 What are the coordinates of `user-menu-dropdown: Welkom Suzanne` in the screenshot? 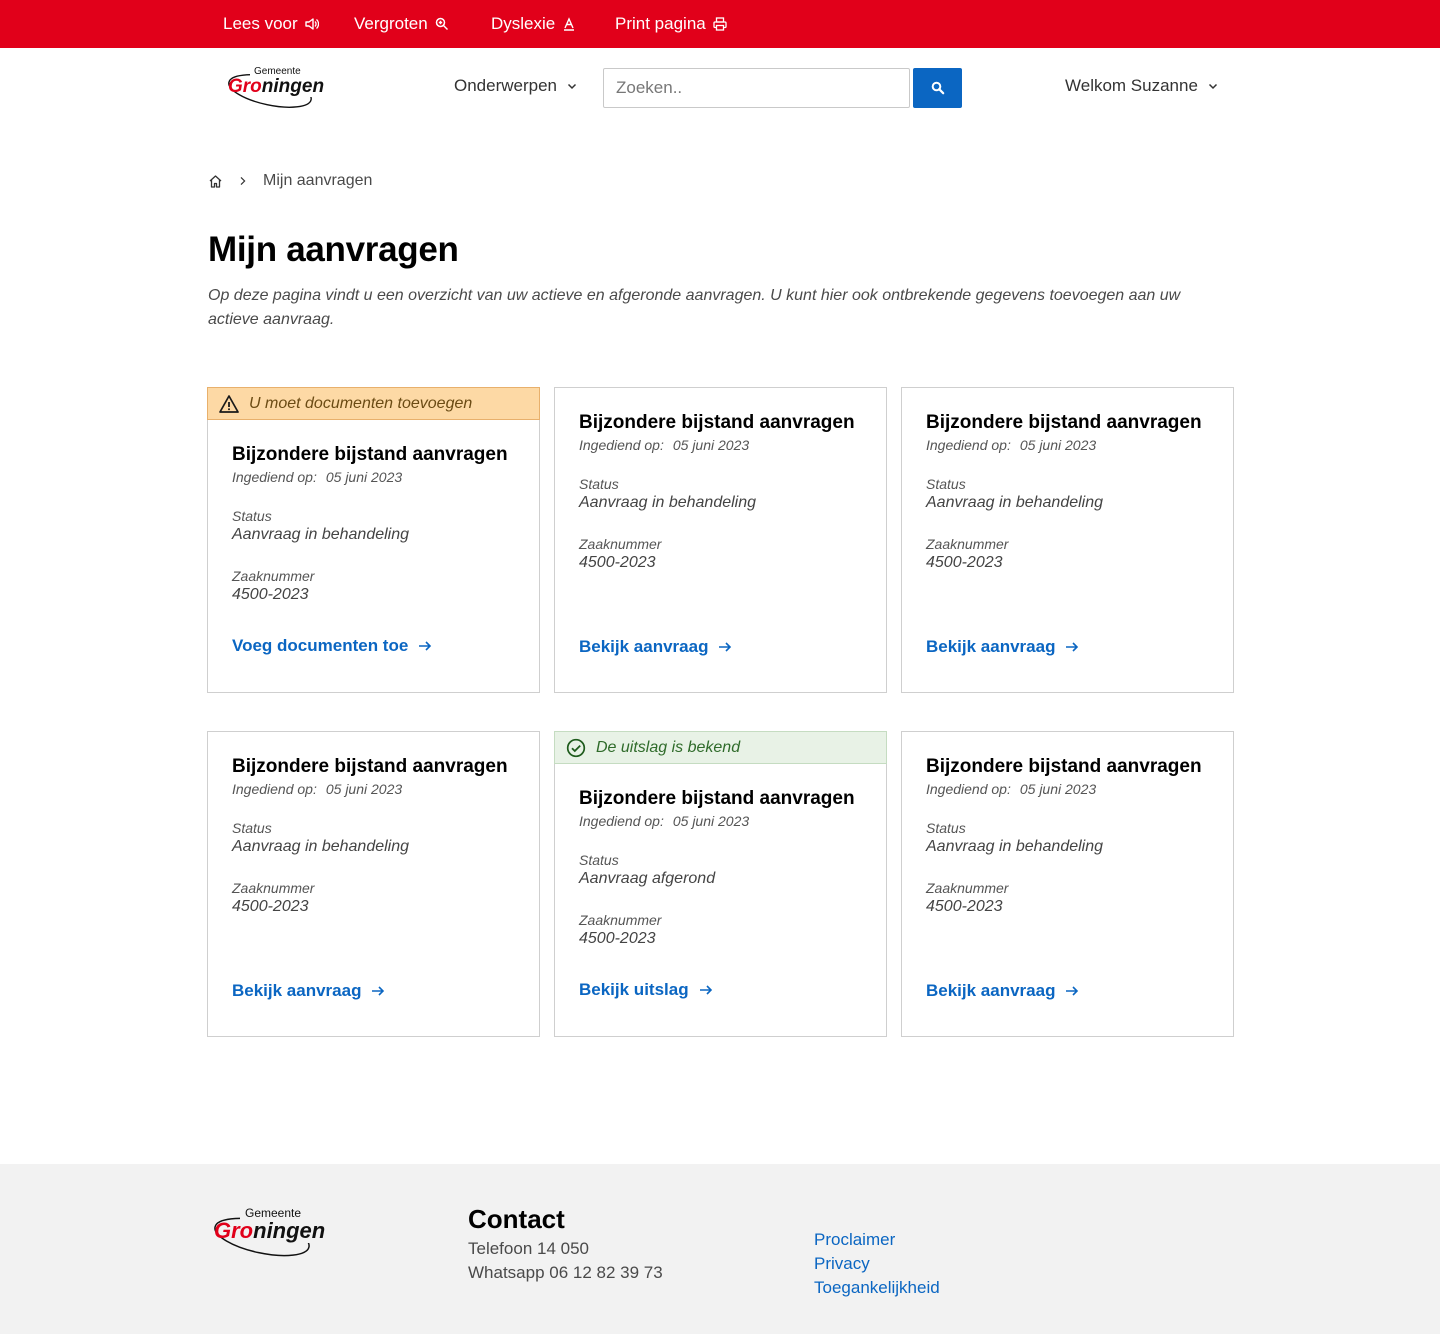 It's located at (1142, 86).